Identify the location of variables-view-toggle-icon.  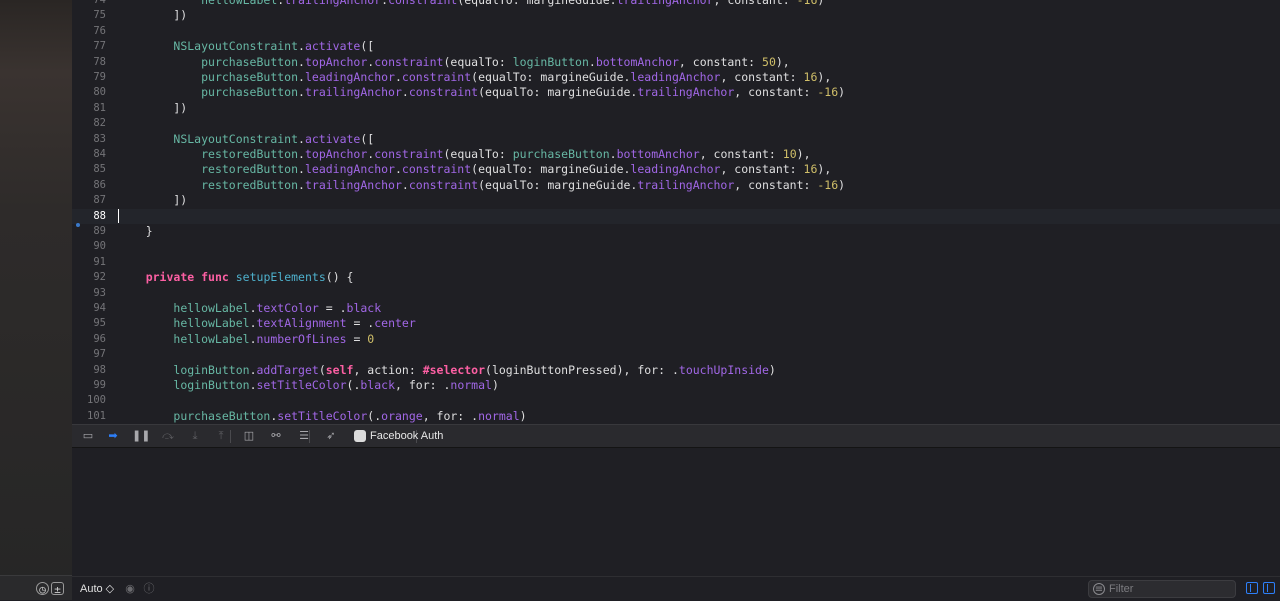
(1252, 588).